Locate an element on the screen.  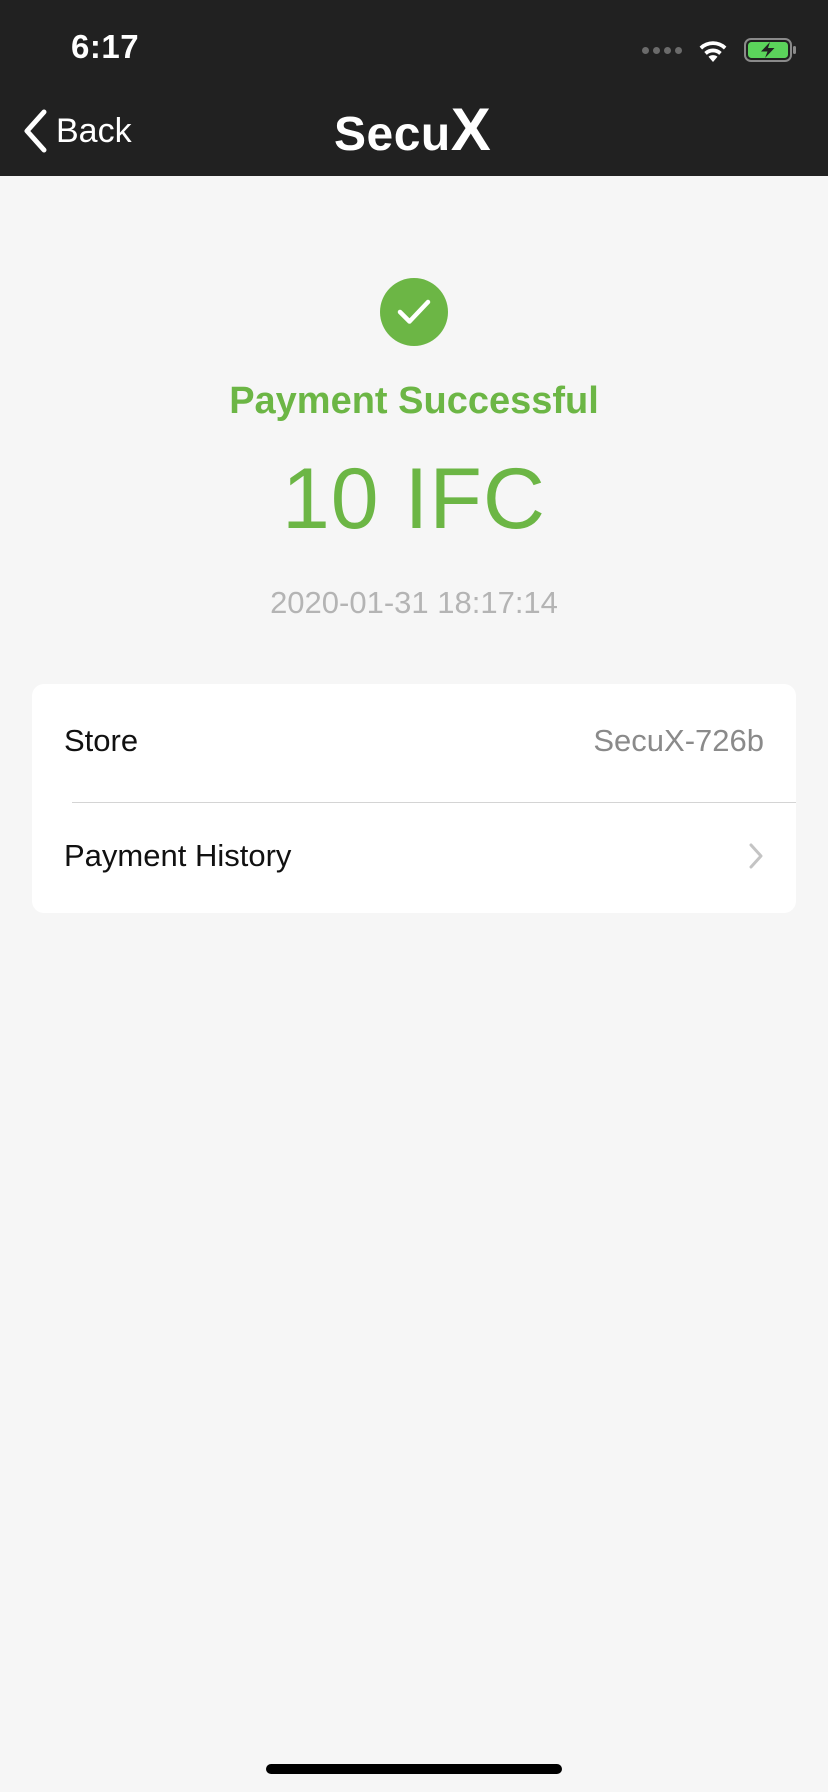
store-label: Store is located at coordinates (101, 740).